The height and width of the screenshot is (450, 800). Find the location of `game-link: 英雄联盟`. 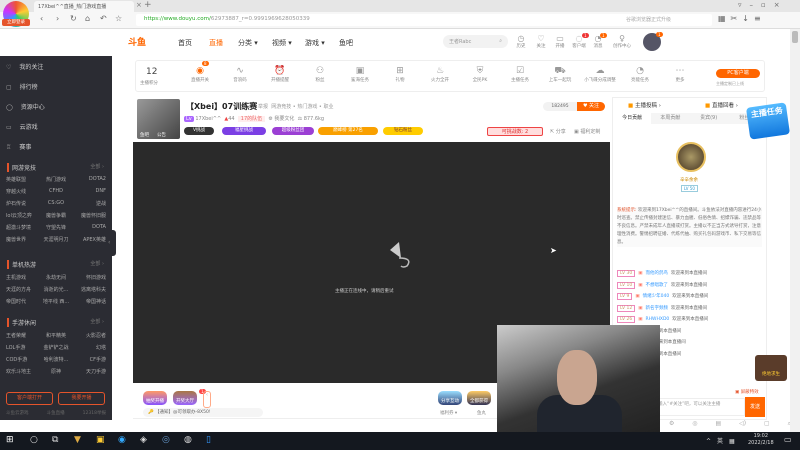

game-link: 英雄联盟 is located at coordinates (22, 179).